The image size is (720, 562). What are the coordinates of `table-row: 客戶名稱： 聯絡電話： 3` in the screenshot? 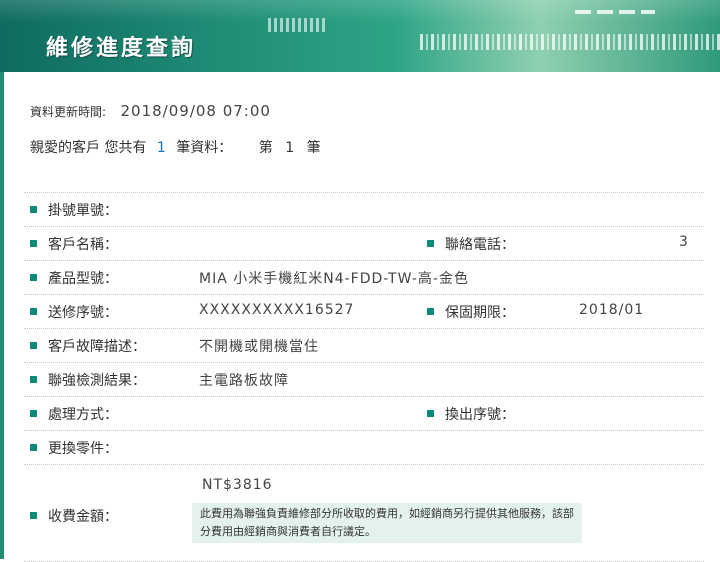 It's located at (364, 243).